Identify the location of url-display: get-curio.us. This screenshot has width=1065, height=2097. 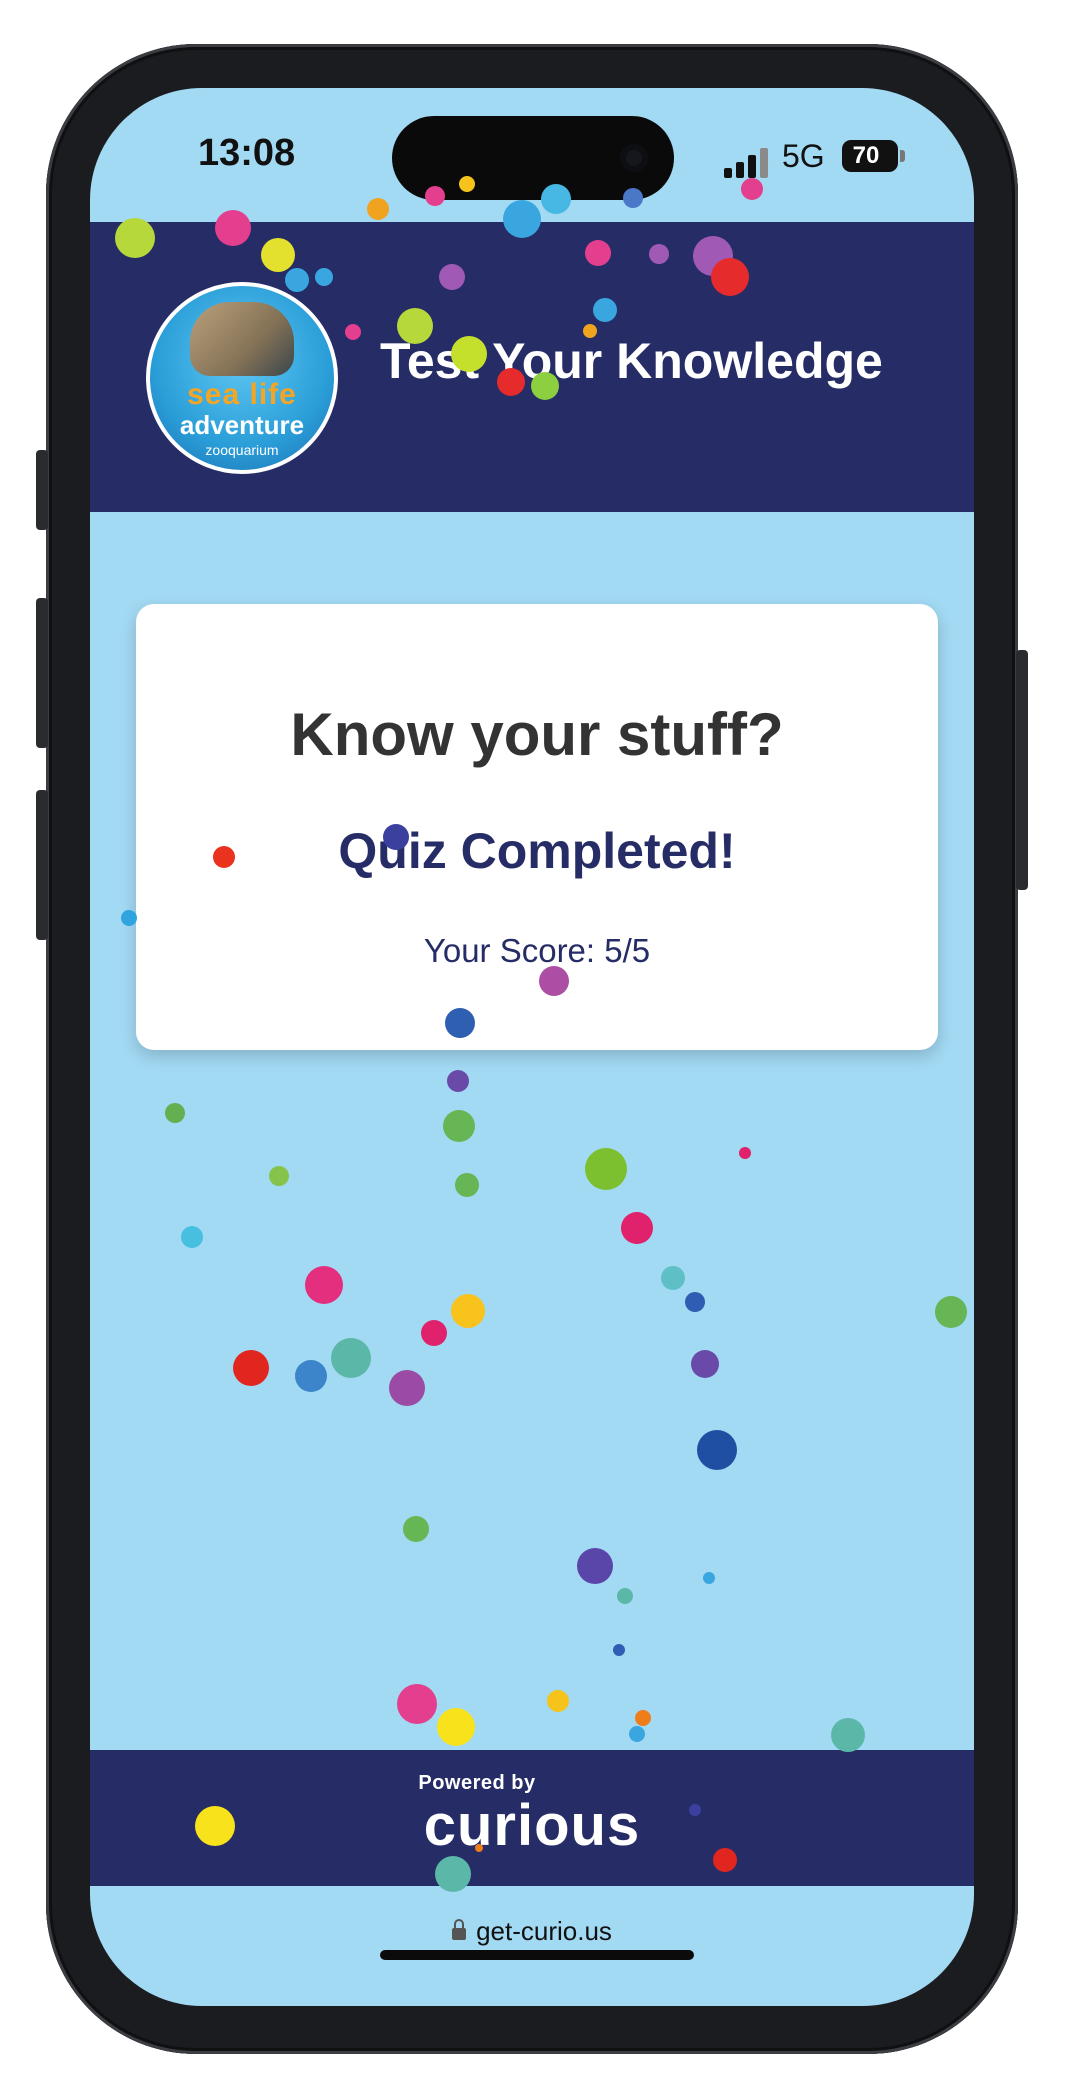
(532, 1931).